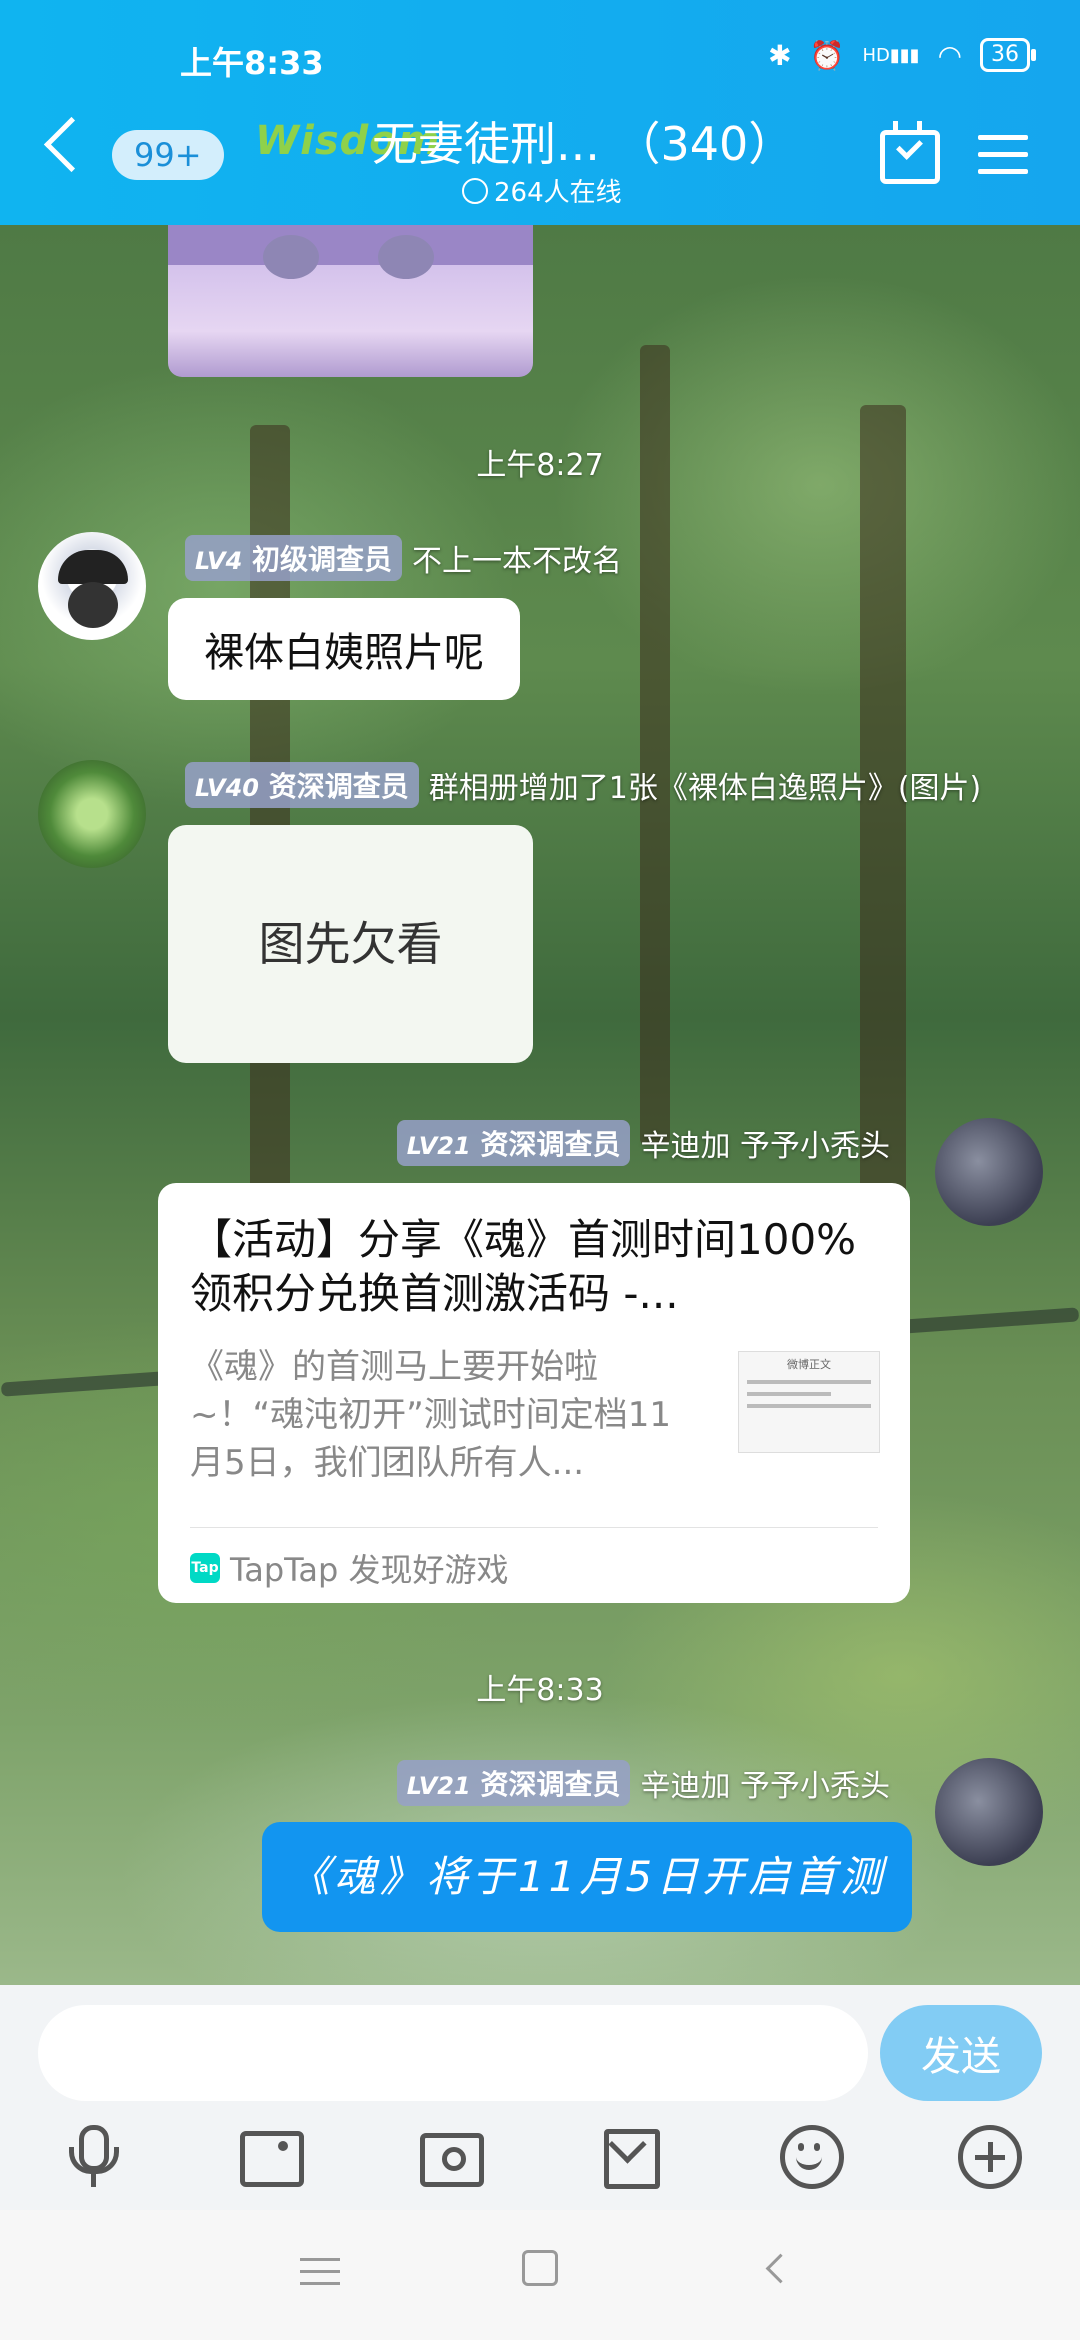 This screenshot has width=1080, height=2340. I want to click on online-count: 264人在线, so click(558, 193).